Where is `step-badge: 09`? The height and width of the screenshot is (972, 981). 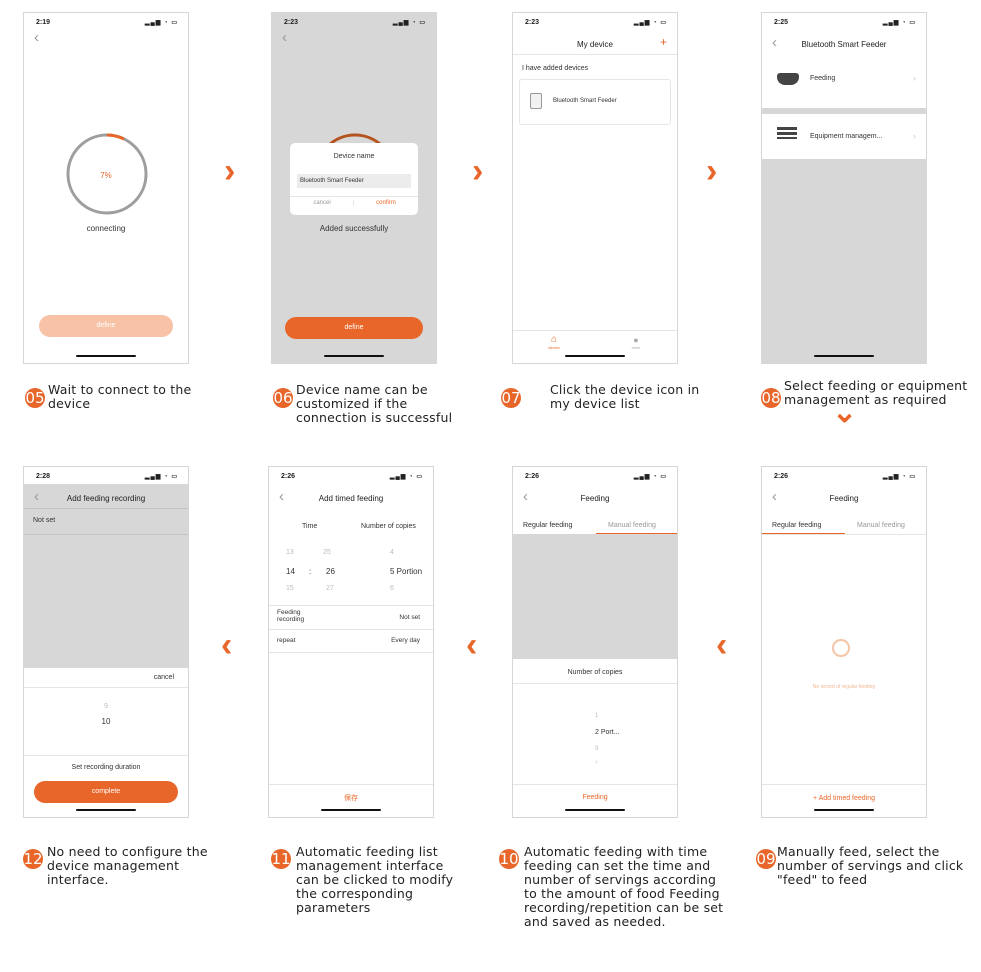 step-badge: 09 is located at coordinates (766, 859).